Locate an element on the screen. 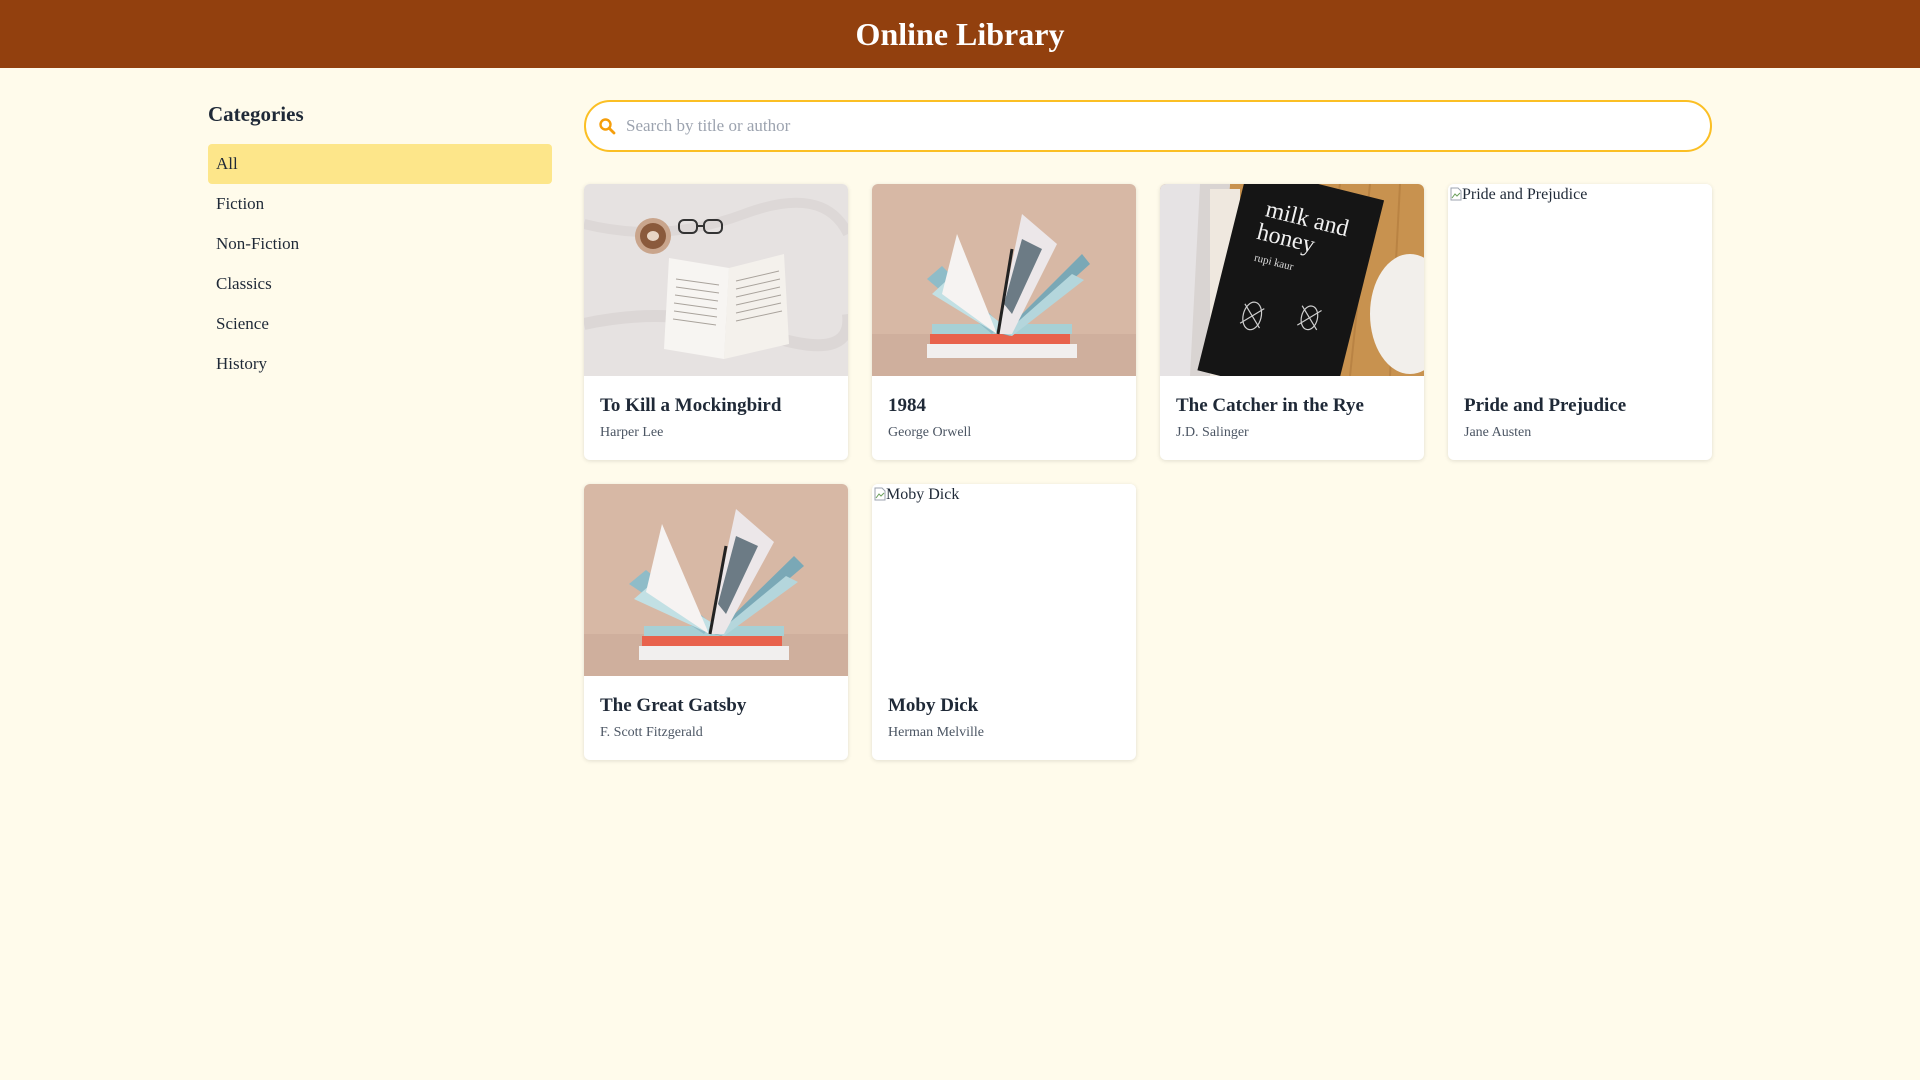 This screenshot has height=1080, width=1920. book-author: F. Scott Fitzgerald is located at coordinates (651, 732).